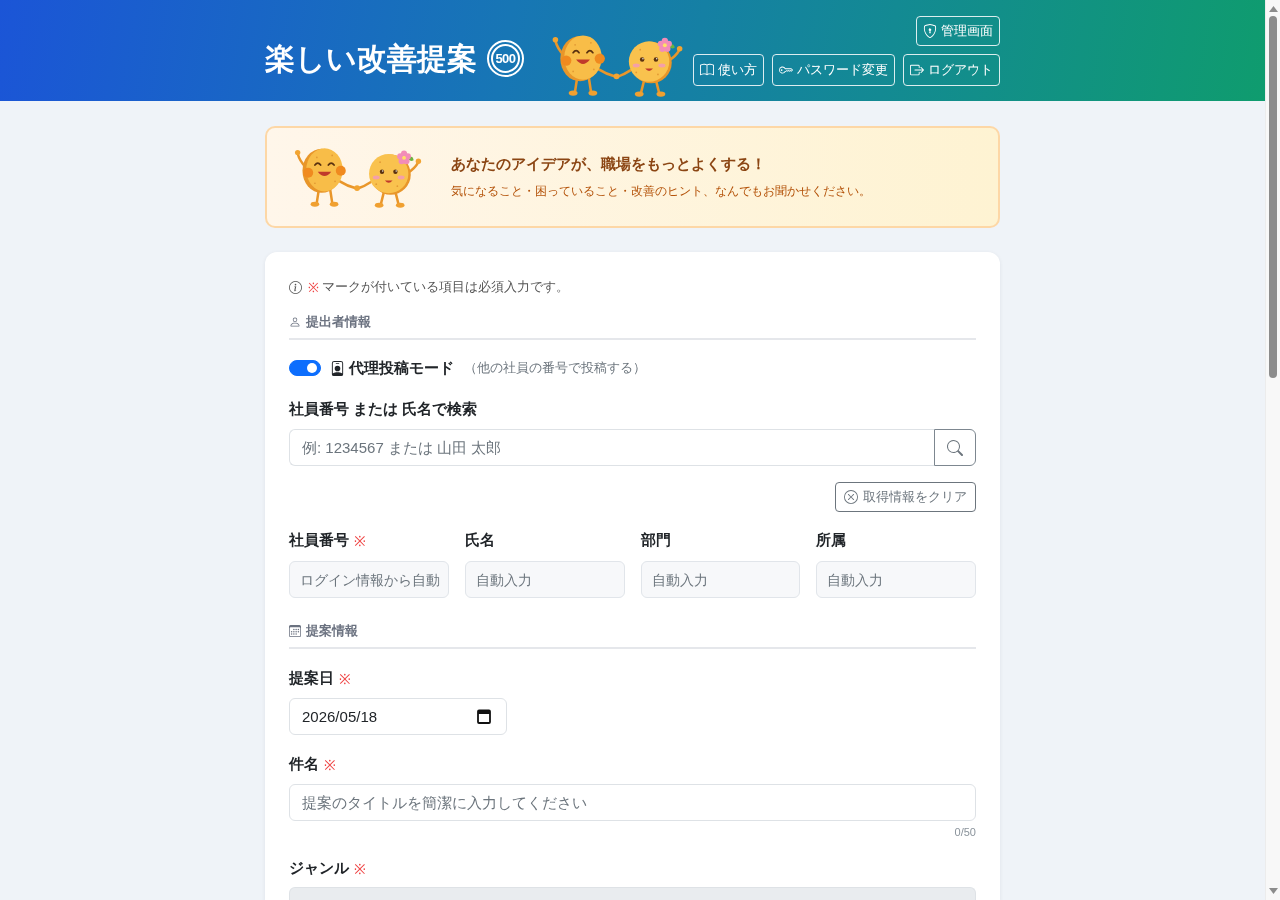  I want to click on search-field: 例: 1234567 または 山田 太郎, so click(611, 447).